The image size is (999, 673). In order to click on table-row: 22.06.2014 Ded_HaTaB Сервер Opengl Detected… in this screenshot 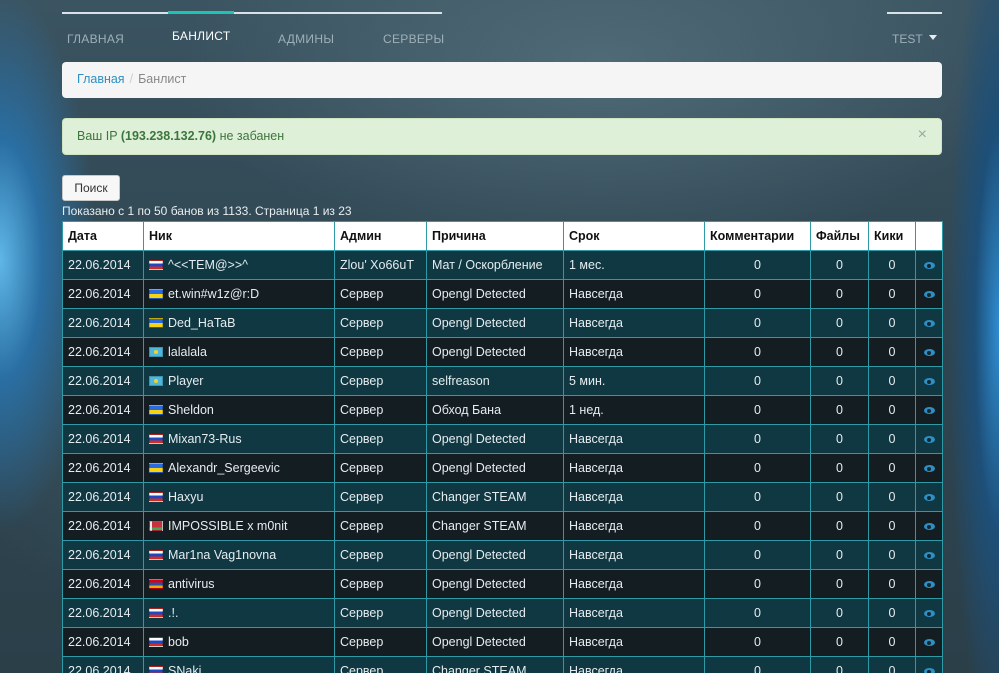, I will do `click(502, 323)`.